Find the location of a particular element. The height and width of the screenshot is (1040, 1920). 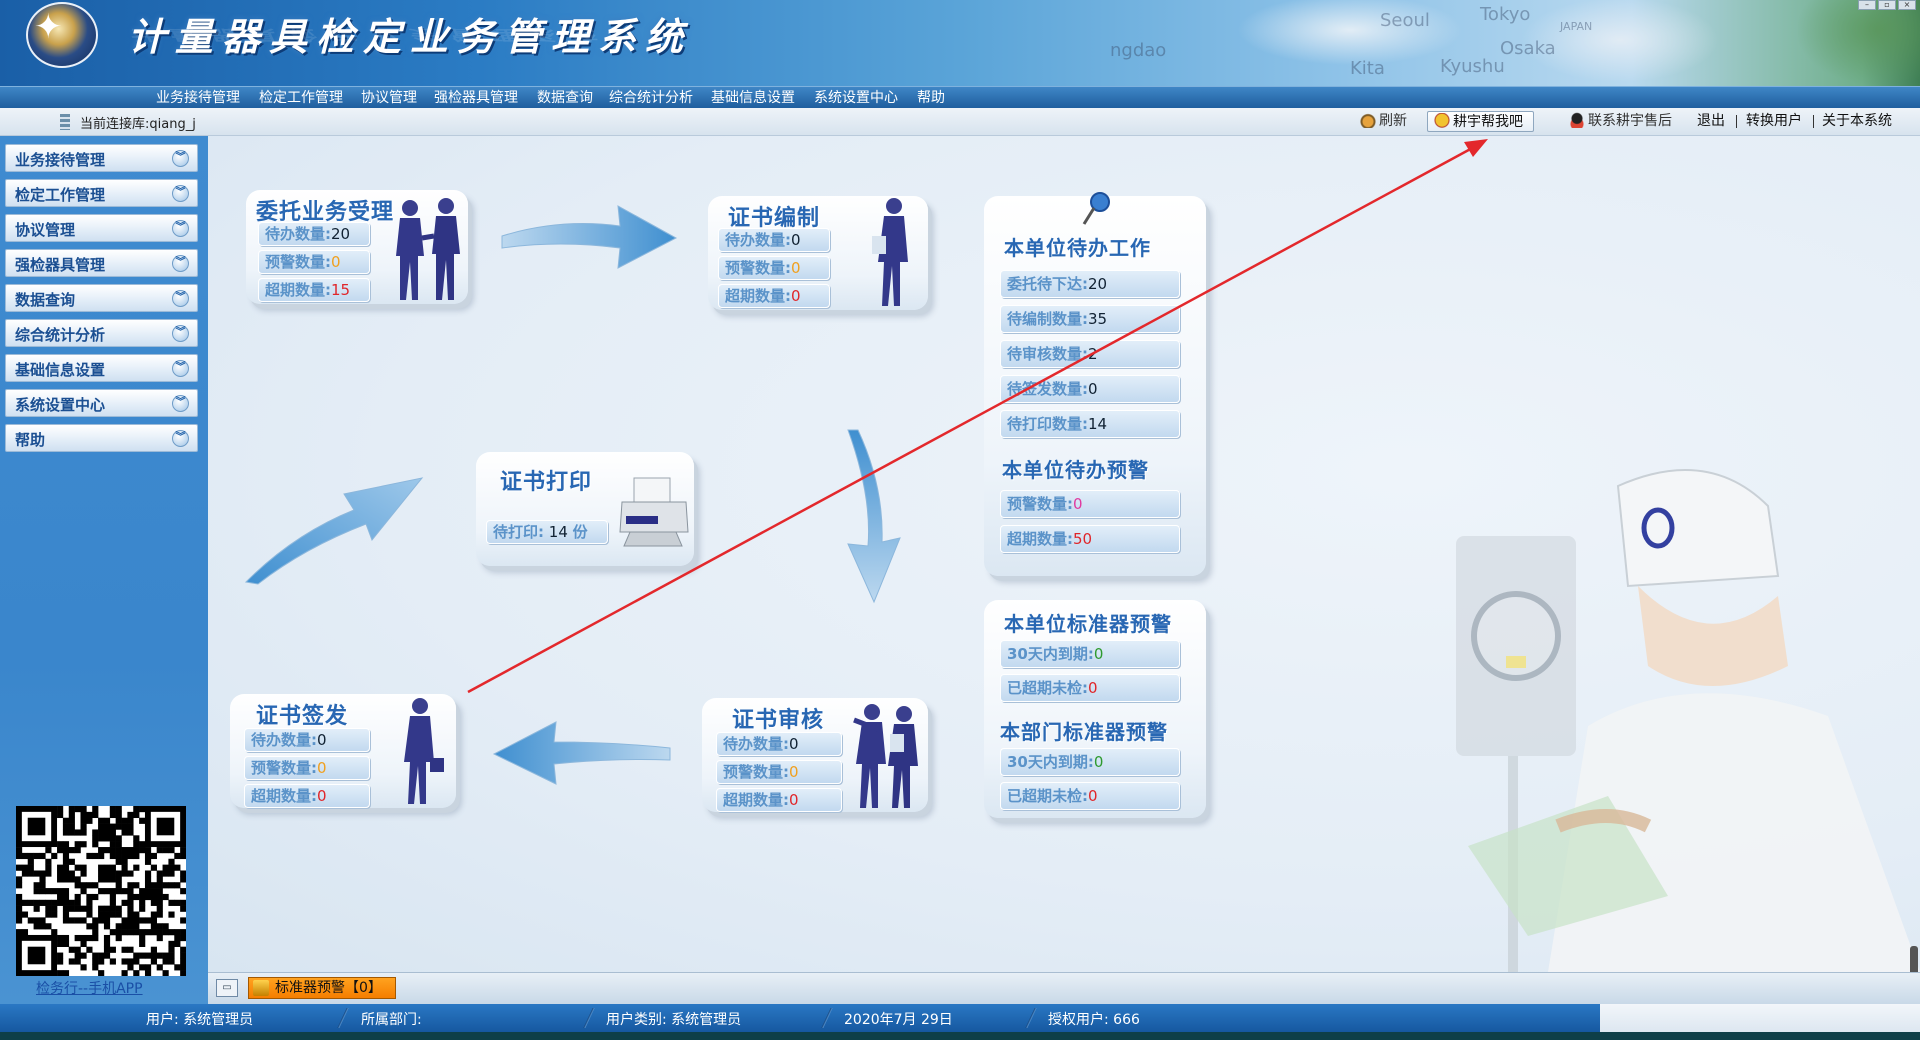

card-title: 证书审核 is located at coordinates (778, 720).